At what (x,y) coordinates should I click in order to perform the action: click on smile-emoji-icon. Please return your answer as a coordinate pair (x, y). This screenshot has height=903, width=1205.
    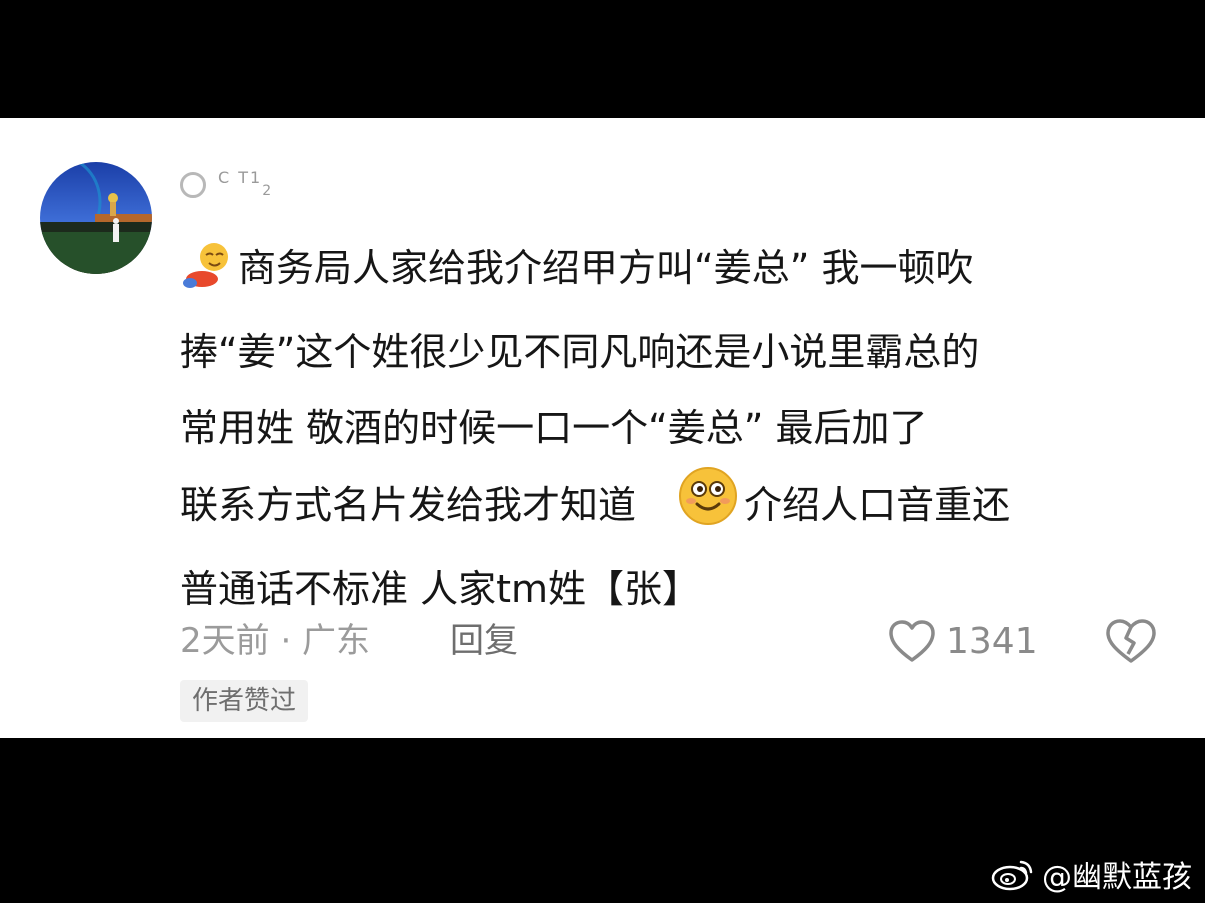
    Looking at the image, I should click on (708, 508).